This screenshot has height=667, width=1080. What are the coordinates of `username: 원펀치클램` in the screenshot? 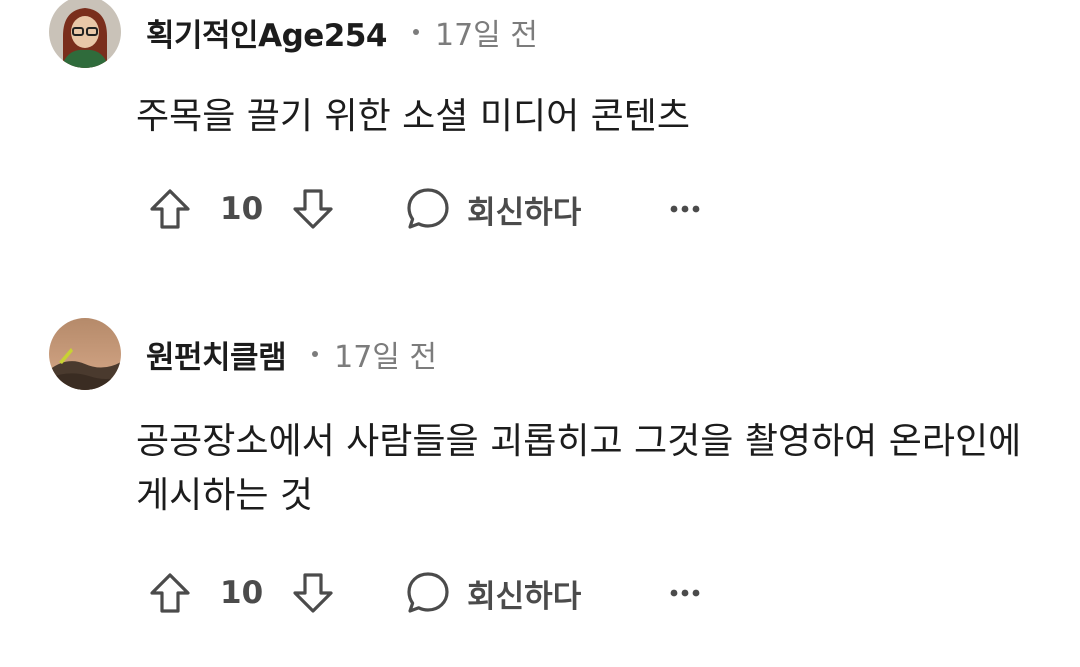 It's located at (216, 354).